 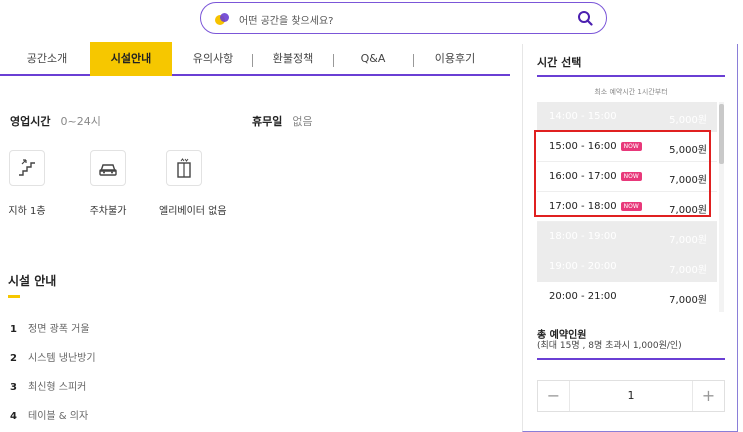 I want to click on tab-notes: 유의사항, so click(x=213, y=59).